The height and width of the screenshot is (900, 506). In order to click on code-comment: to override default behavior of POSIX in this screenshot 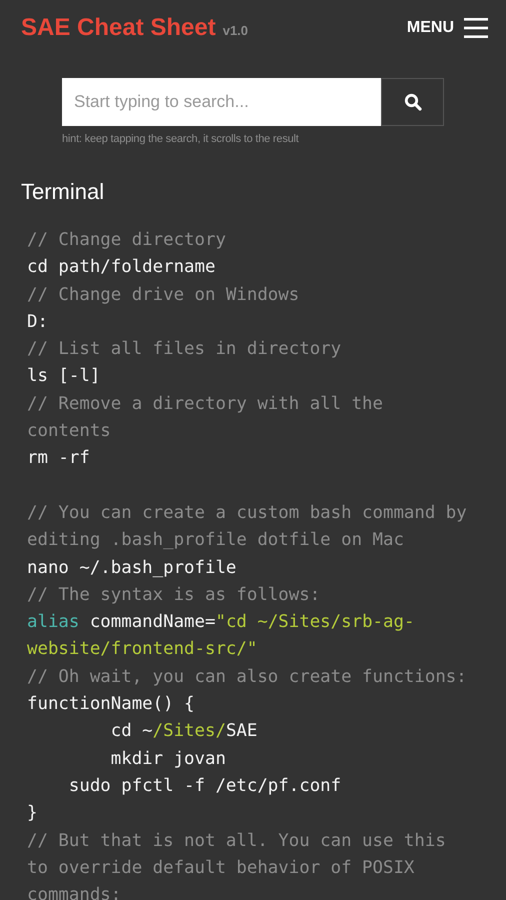, I will do `click(220, 868)`.